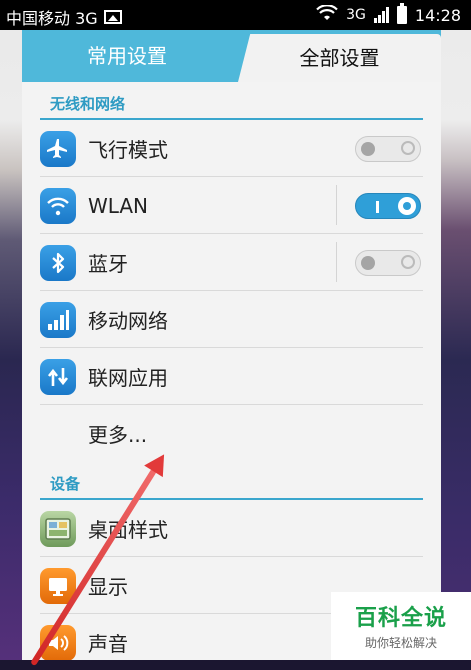 Image resolution: width=471 pixels, height=670 pixels. Describe the element at coordinates (388, 149) in the screenshot. I see `airplane-mode-toggle` at that location.